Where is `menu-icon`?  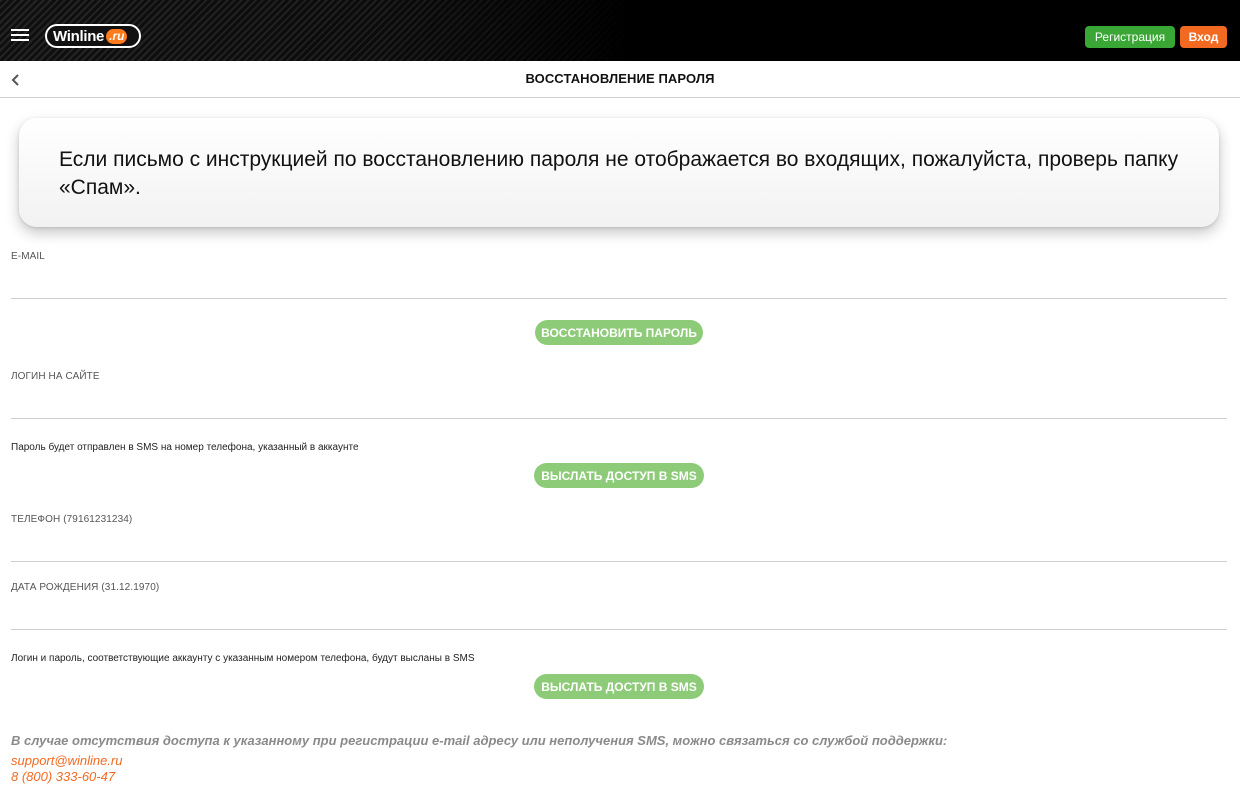 menu-icon is located at coordinates (20, 35).